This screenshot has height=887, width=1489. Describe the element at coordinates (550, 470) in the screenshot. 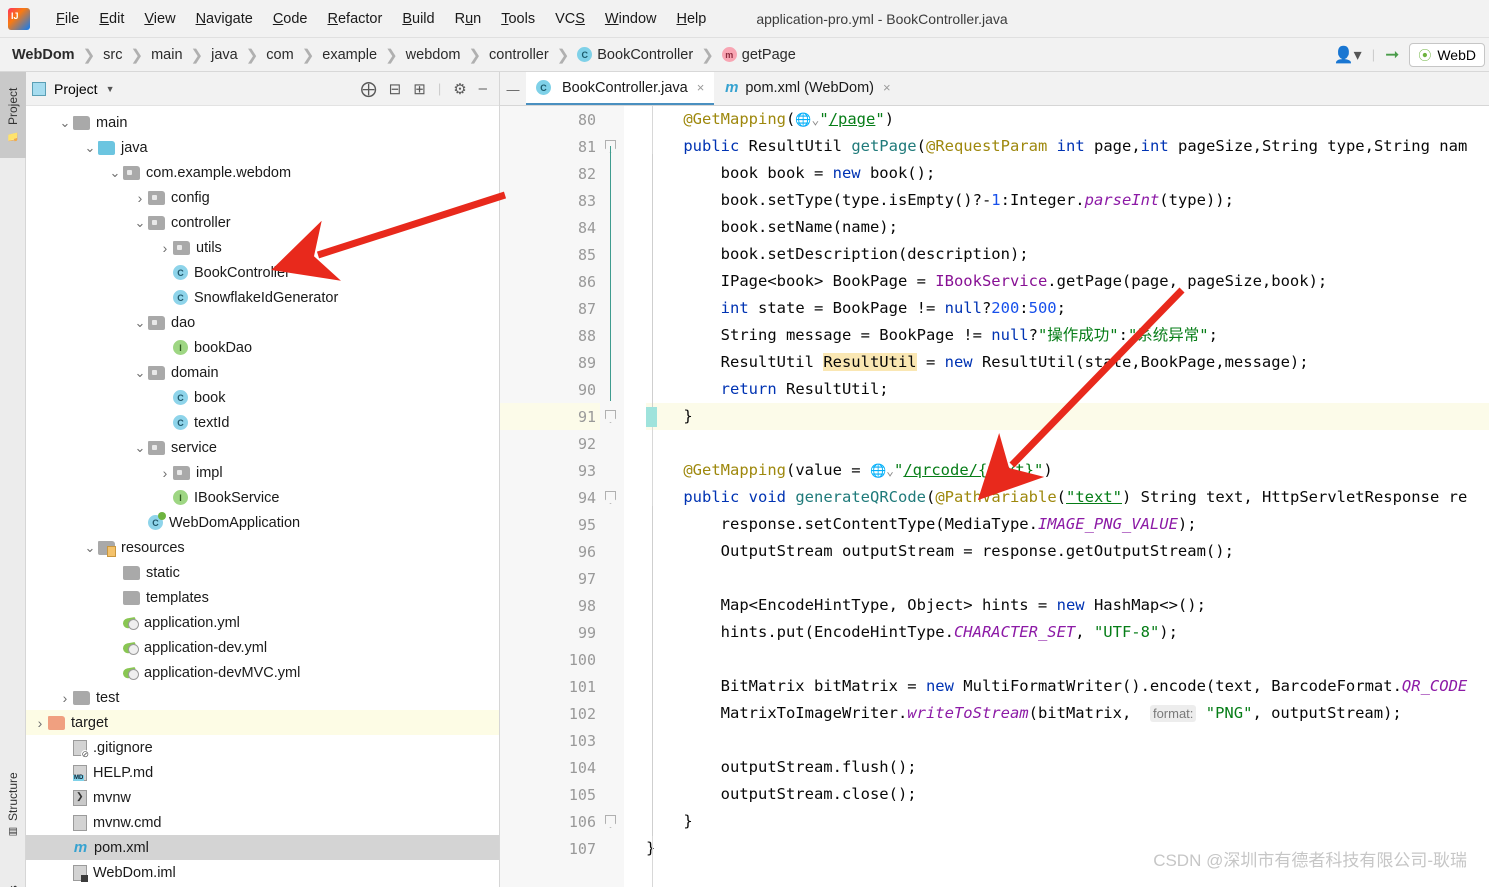

I see `line-number-93: 93` at that location.